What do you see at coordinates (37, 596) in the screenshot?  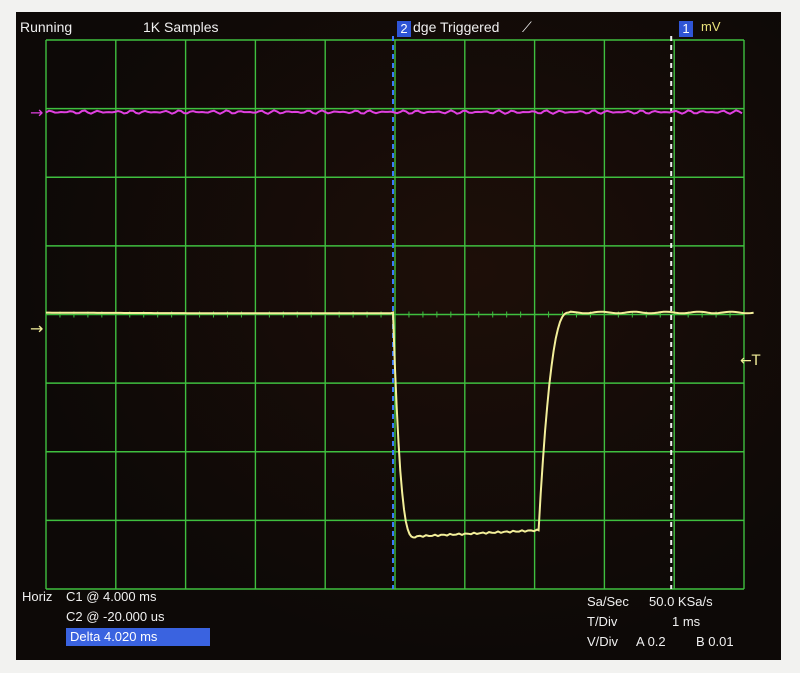 I see `horiz-label: Horiz` at bounding box center [37, 596].